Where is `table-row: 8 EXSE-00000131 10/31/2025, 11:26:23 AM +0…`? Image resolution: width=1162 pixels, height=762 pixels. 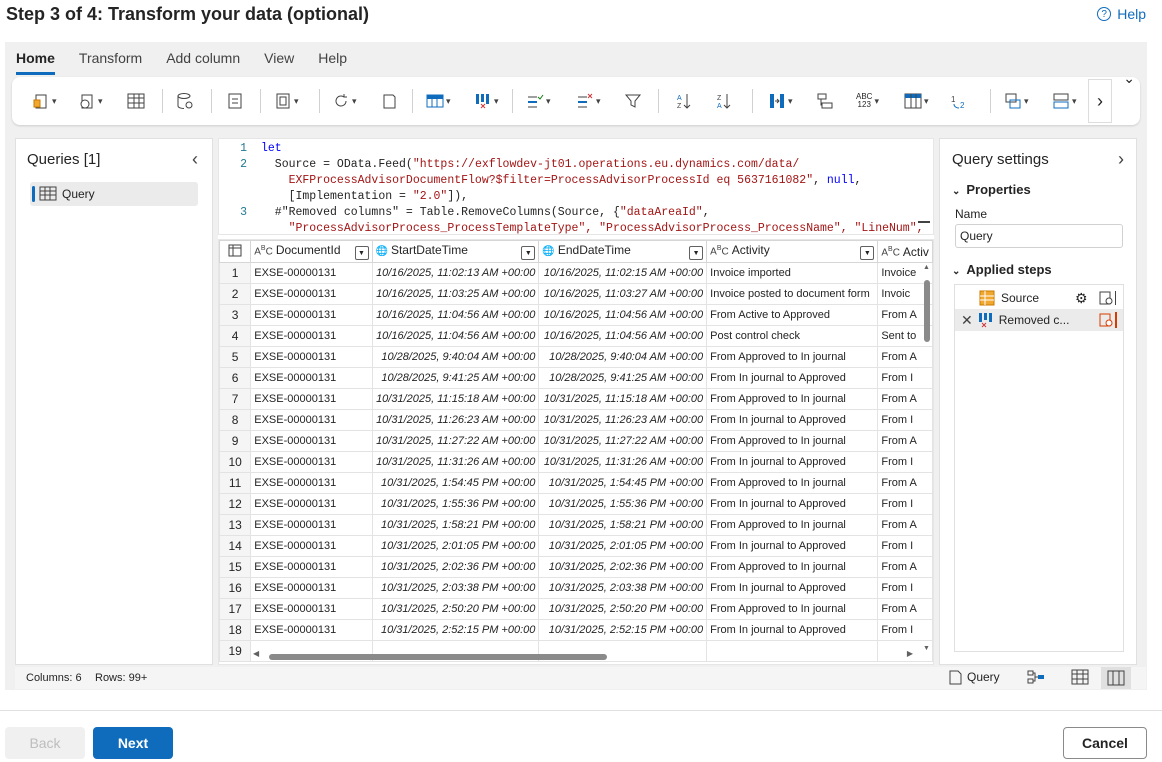
table-row: 8 EXSE-00000131 10/31/2025, 11:26:23 AM +0… is located at coordinates (576, 420).